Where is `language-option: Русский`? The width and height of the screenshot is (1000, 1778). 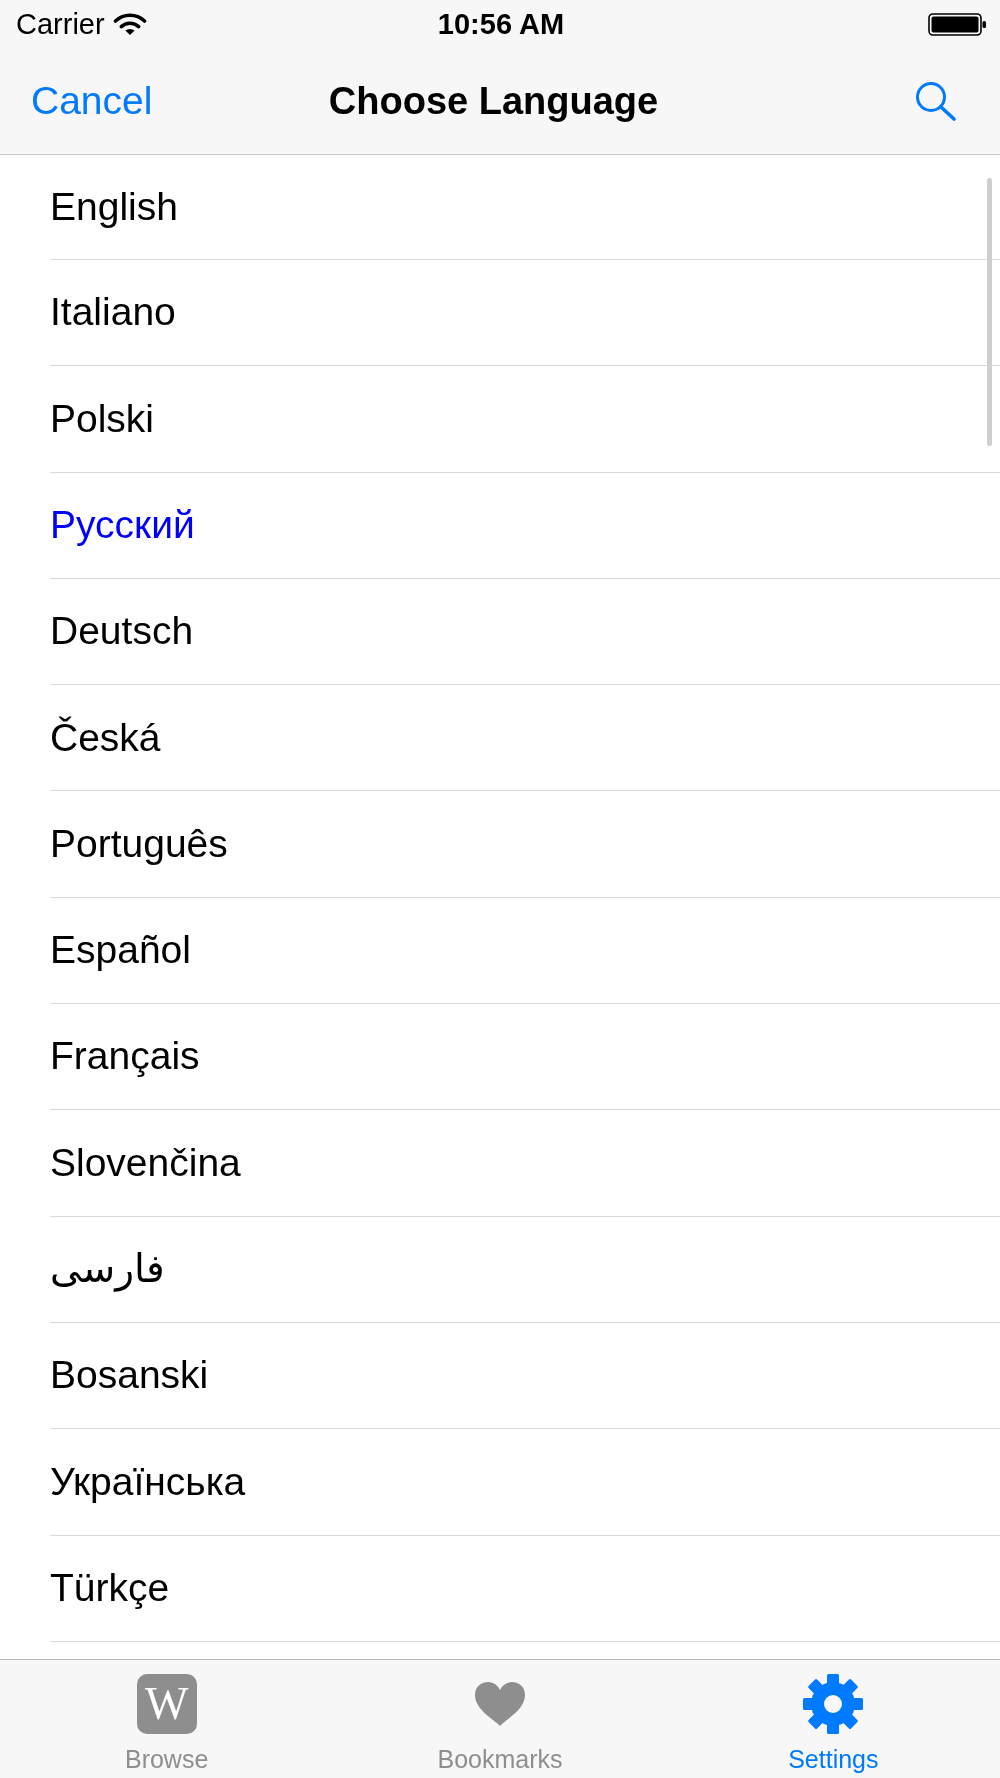
language-option: Русский is located at coordinates (525, 525).